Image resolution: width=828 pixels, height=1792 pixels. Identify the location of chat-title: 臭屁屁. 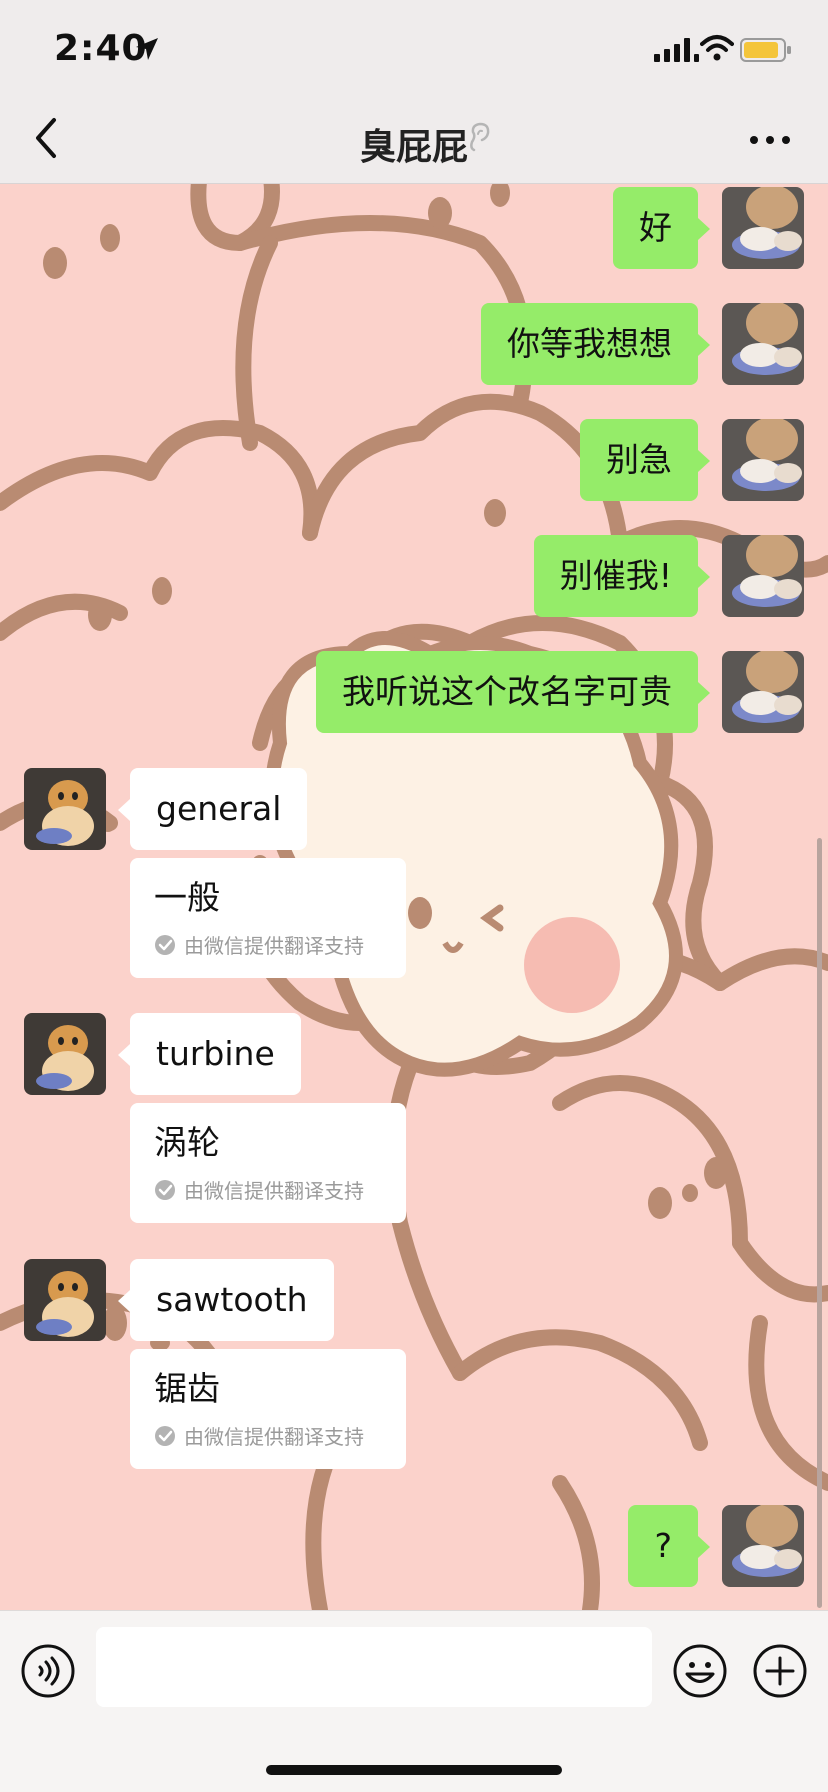
(413, 147).